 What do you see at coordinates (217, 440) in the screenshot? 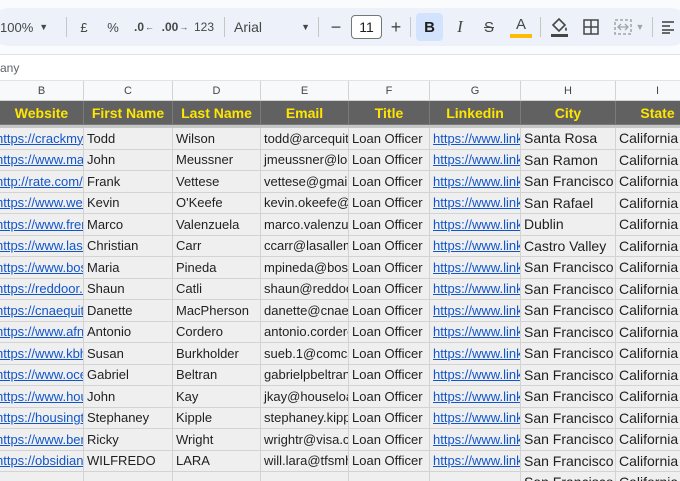
I see `cell-last-name: Wright` at bounding box center [217, 440].